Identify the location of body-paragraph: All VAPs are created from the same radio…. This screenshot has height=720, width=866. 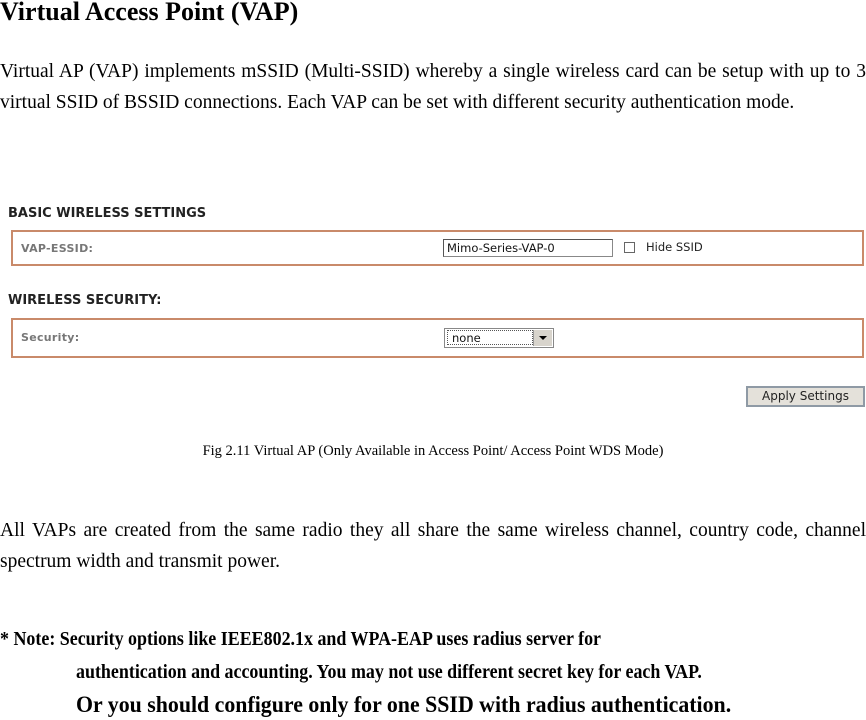
(433, 546).